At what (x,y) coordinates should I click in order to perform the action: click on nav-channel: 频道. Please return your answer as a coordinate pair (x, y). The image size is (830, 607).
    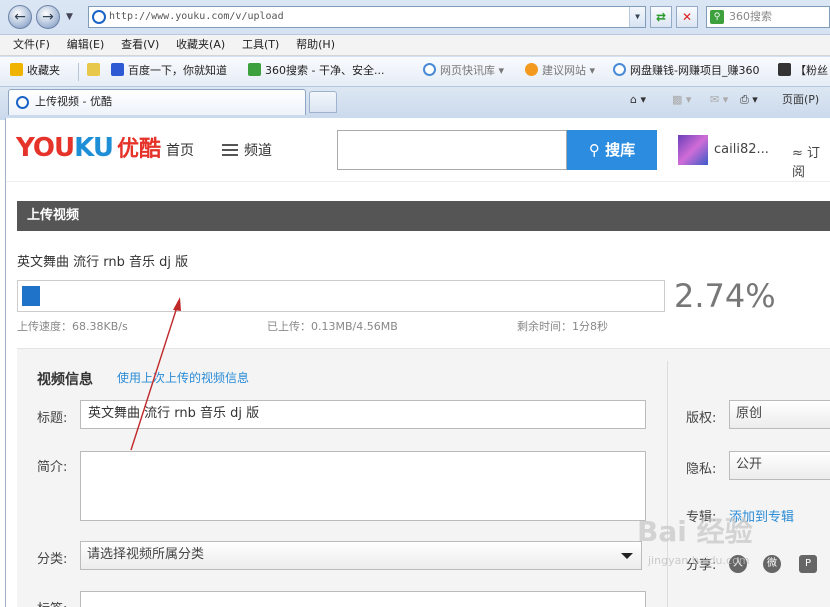
    Looking at the image, I should click on (247, 150).